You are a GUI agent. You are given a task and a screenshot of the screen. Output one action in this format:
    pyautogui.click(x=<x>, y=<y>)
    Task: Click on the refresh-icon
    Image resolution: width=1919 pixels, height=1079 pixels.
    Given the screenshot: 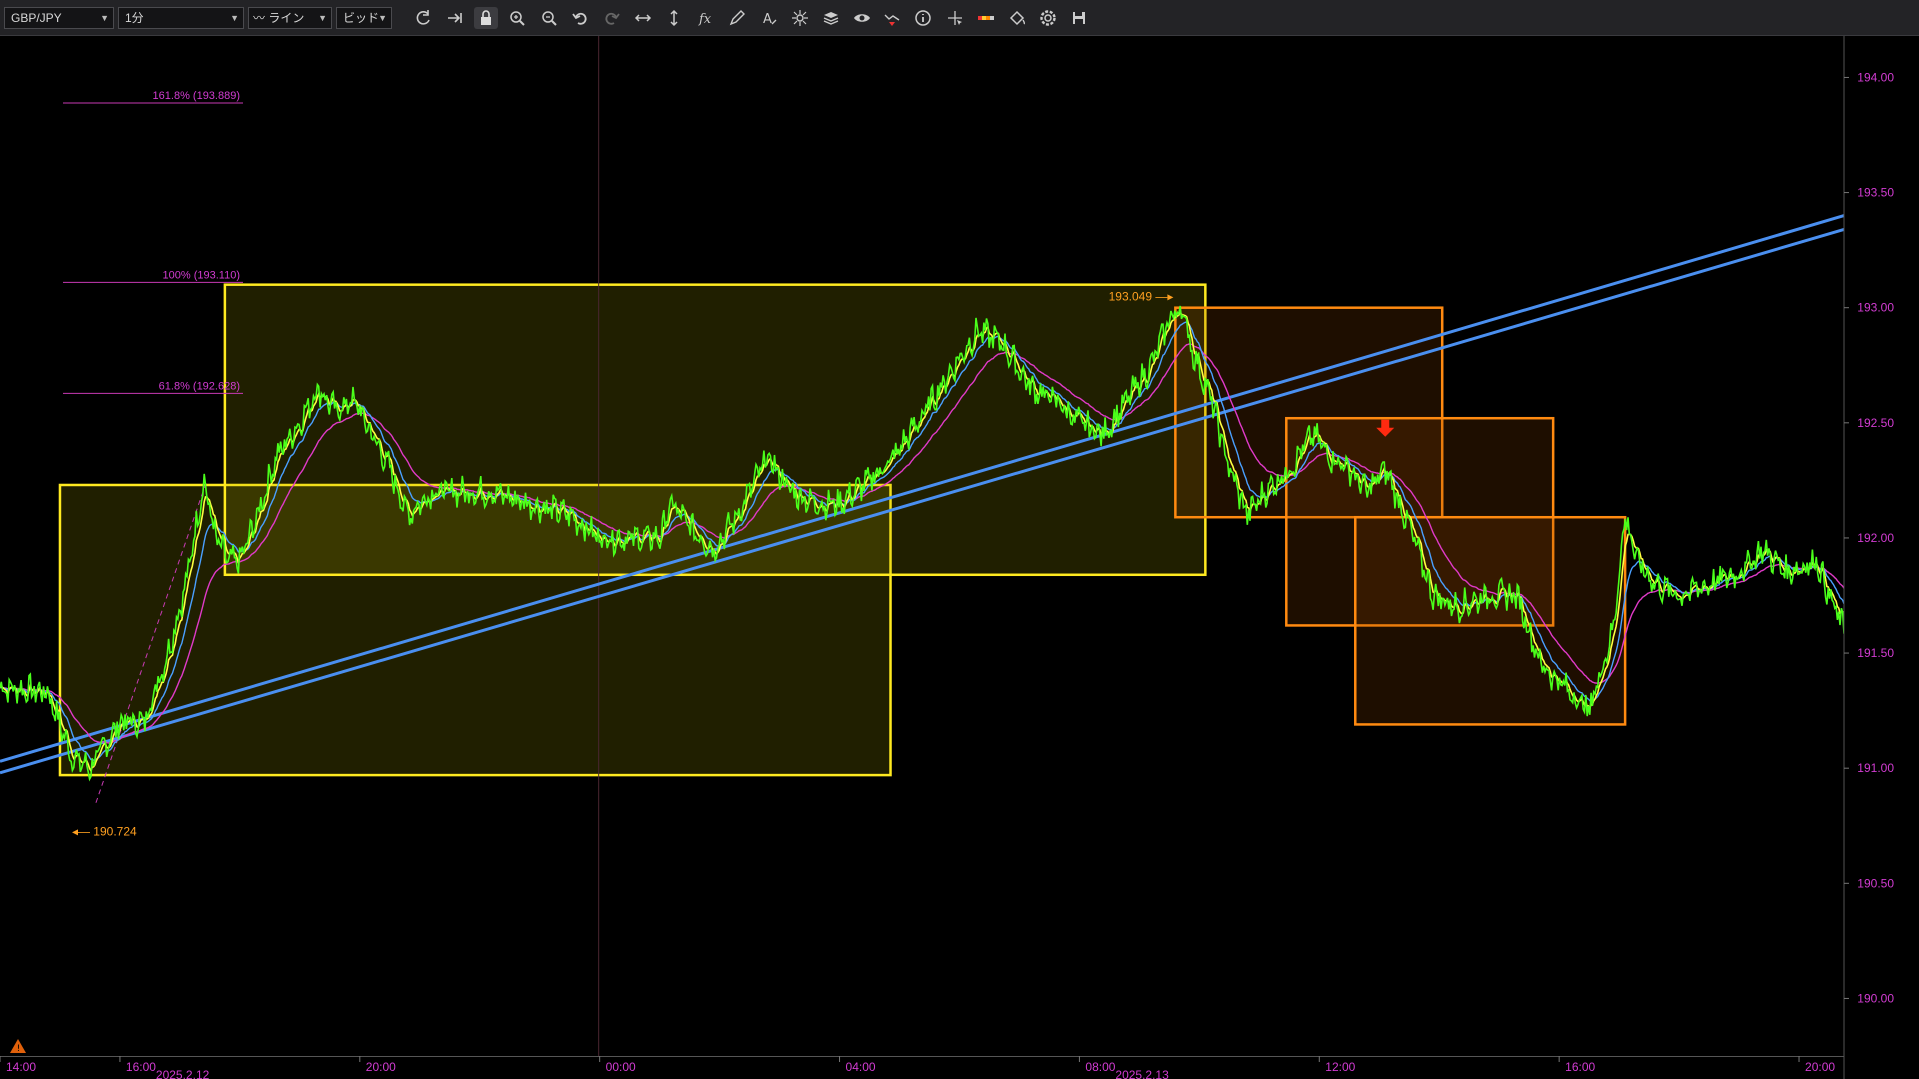 What is the action you would take?
    pyautogui.click(x=423, y=17)
    